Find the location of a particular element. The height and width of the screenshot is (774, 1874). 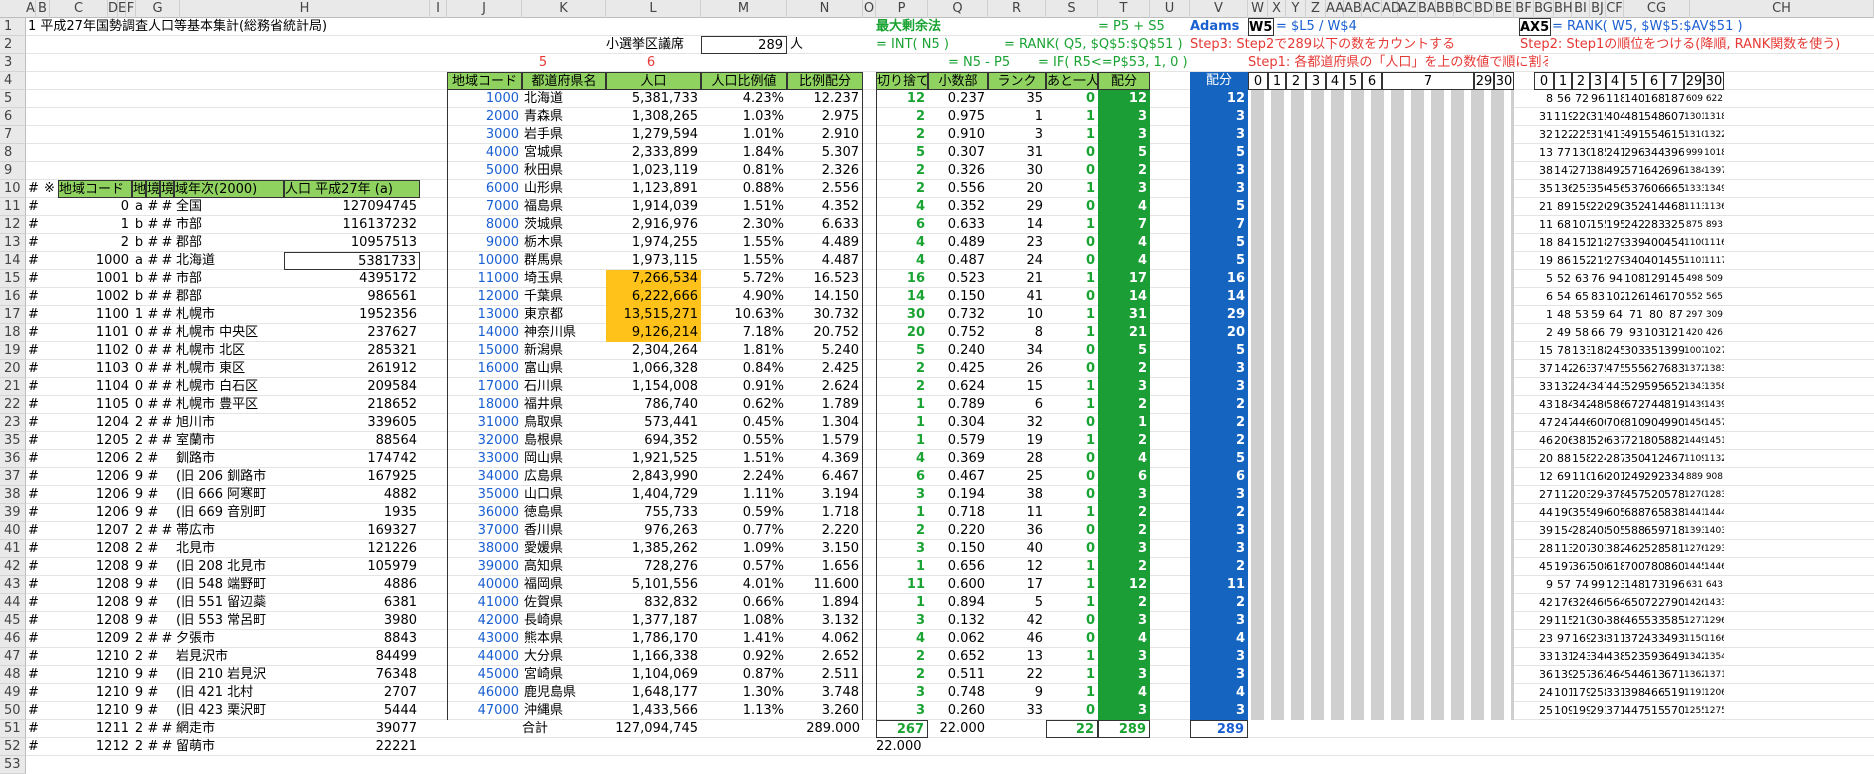

left-population: 2707 is located at coordinates (352, 693).